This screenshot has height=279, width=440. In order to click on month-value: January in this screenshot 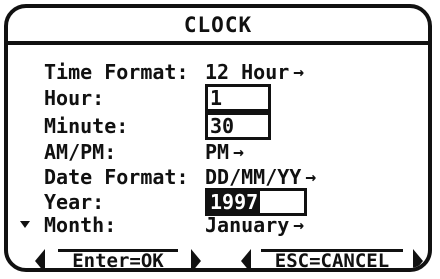, I will do `click(247, 225)`.